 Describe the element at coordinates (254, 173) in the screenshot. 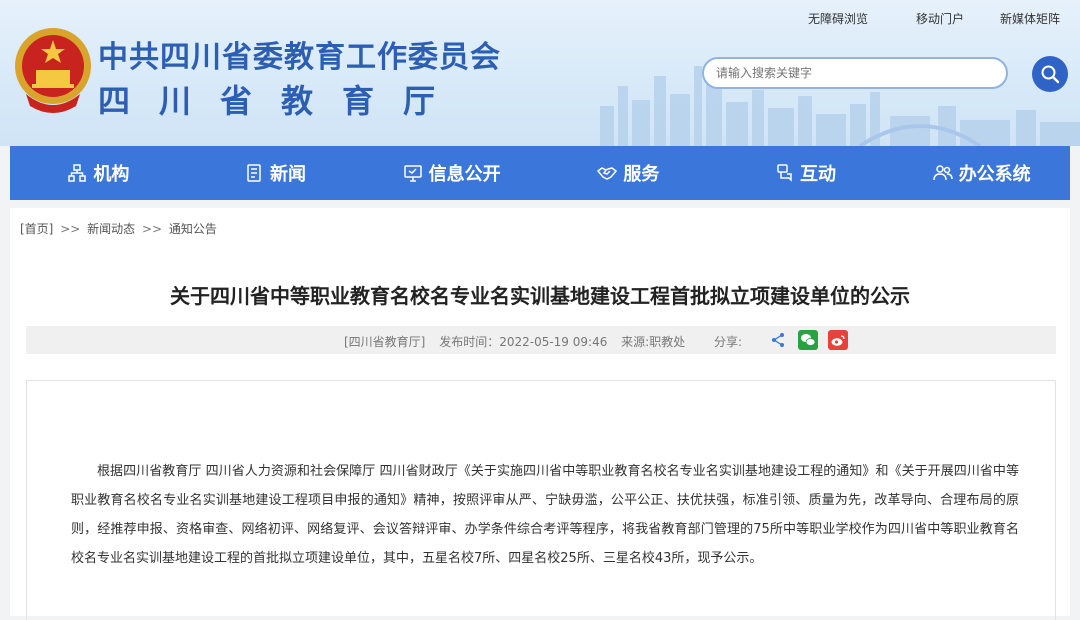

I see `news-icon` at that location.